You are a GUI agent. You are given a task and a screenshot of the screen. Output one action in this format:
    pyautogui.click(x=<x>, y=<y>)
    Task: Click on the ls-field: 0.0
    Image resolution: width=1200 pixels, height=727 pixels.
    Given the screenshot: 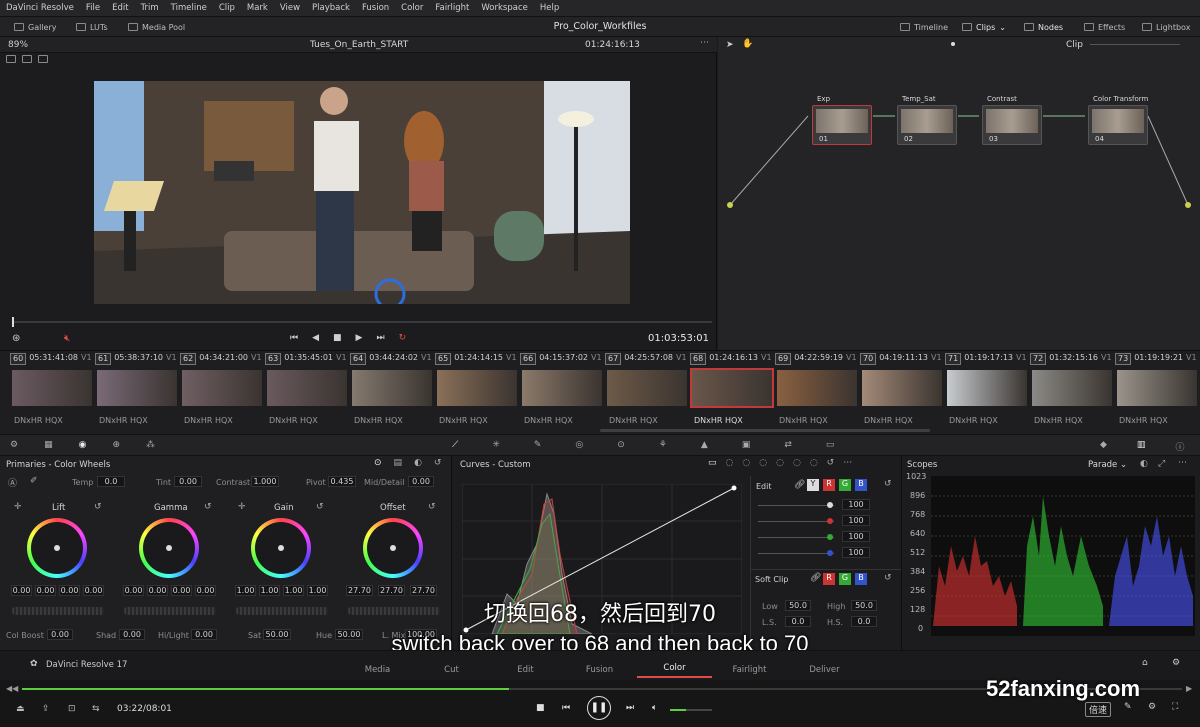 What is the action you would take?
    pyautogui.click(x=798, y=621)
    